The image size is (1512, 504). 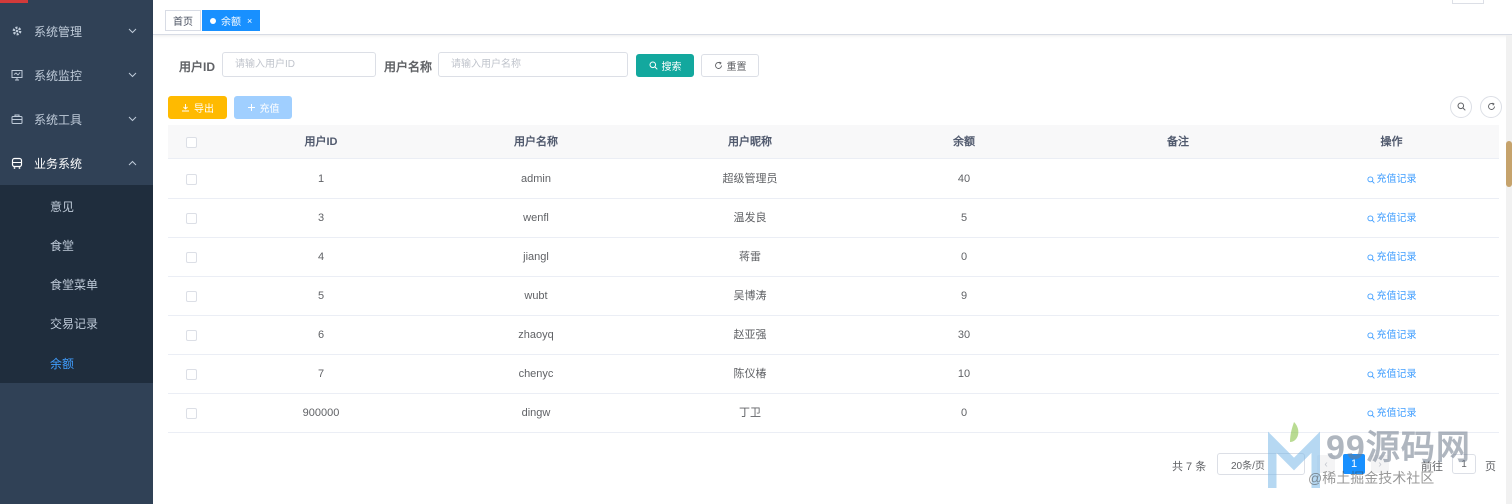 I want to click on cell-nickname: 超级管理员, so click(x=750, y=179).